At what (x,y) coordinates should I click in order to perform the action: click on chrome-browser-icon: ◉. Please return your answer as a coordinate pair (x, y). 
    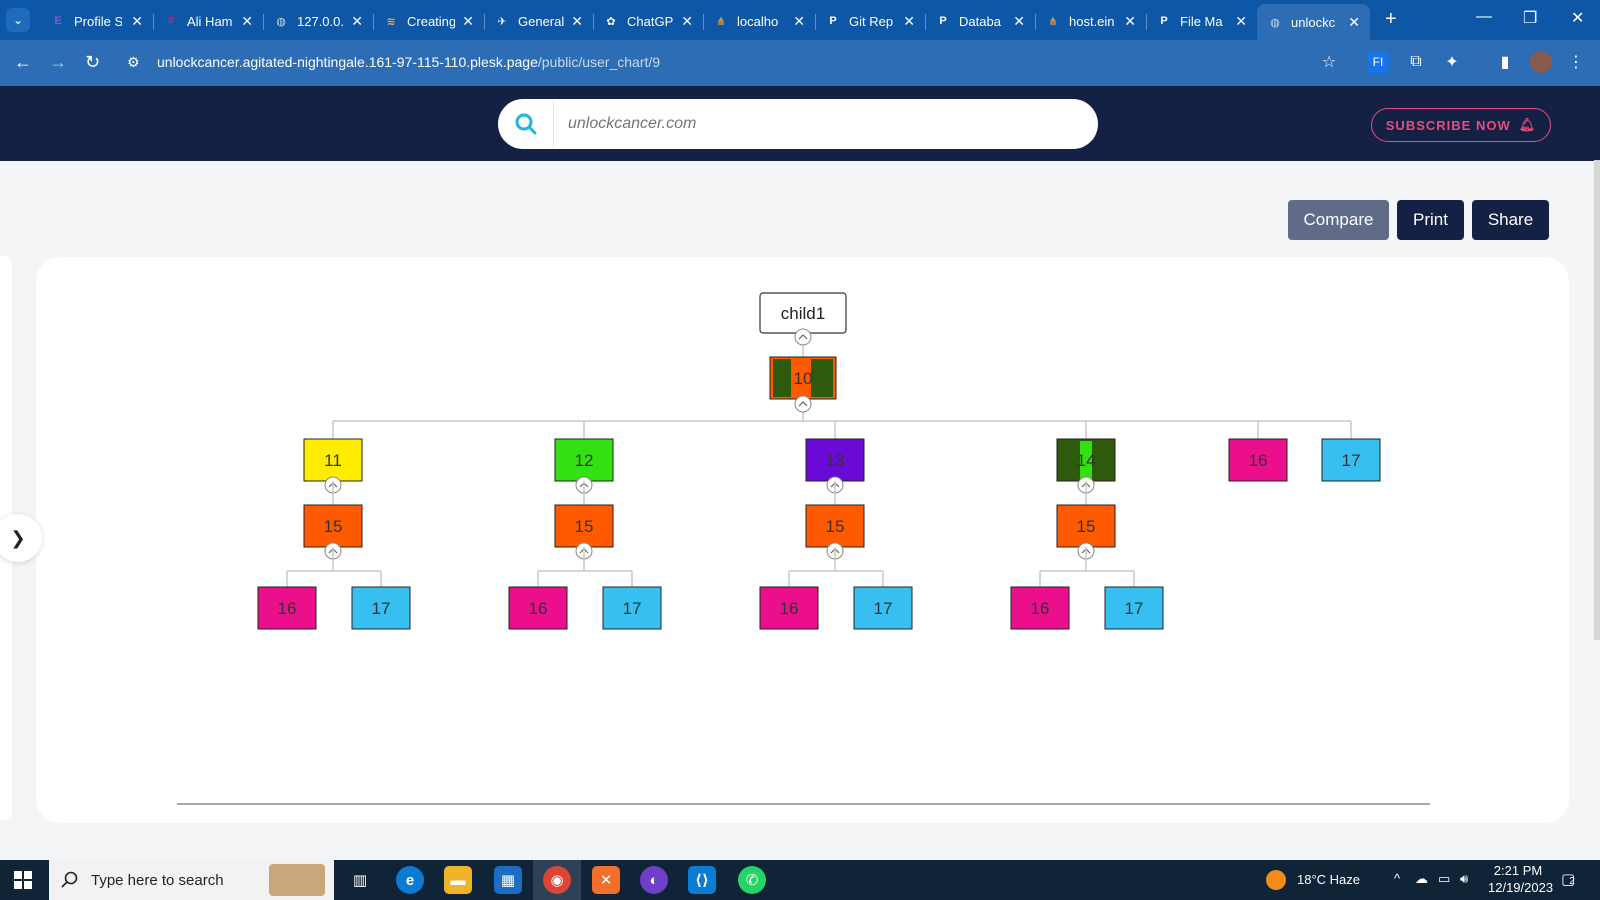
    Looking at the image, I should click on (557, 880).